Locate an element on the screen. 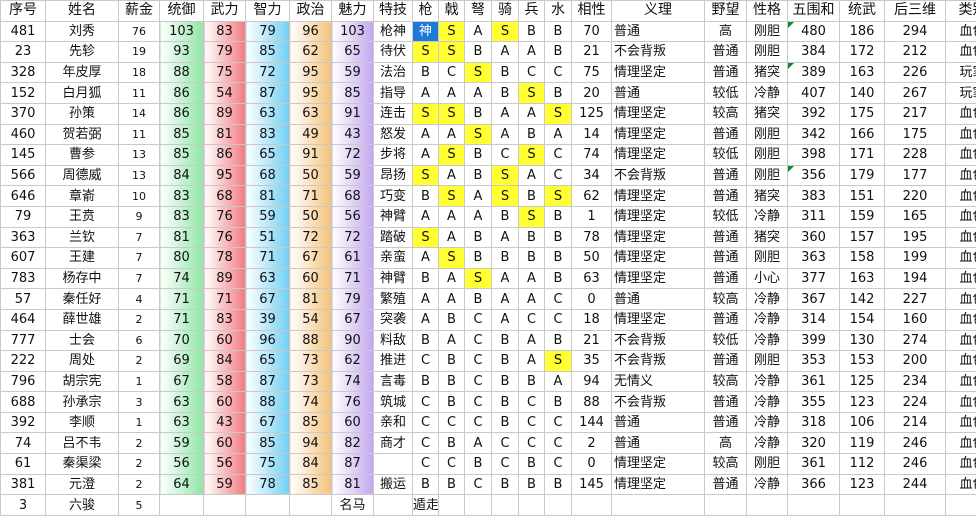 This screenshot has height=516, width=976. column-header: 姓名 is located at coordinates (82, 11).